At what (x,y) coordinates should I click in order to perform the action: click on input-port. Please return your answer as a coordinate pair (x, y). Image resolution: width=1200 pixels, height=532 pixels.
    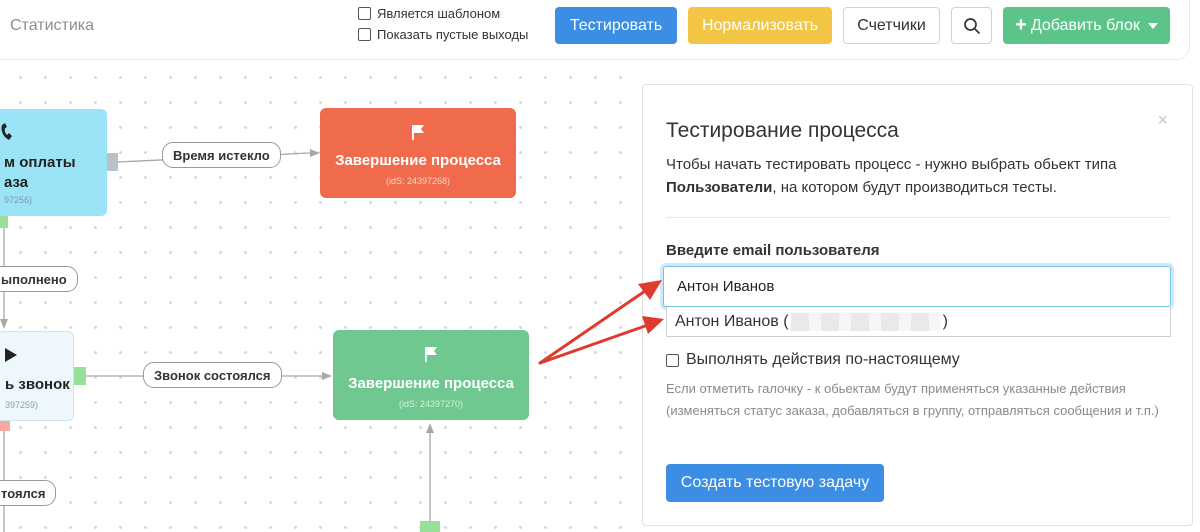
    Looking at the image, I should click on (430, 526).